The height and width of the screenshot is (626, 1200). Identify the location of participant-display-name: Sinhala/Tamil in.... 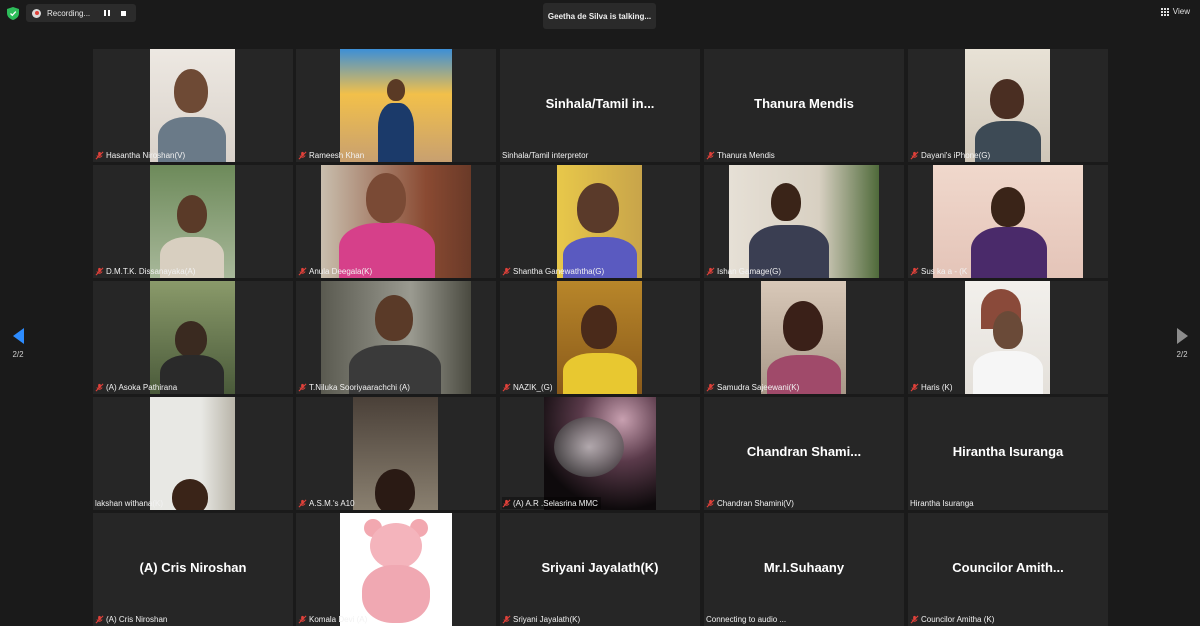
(600, 103).